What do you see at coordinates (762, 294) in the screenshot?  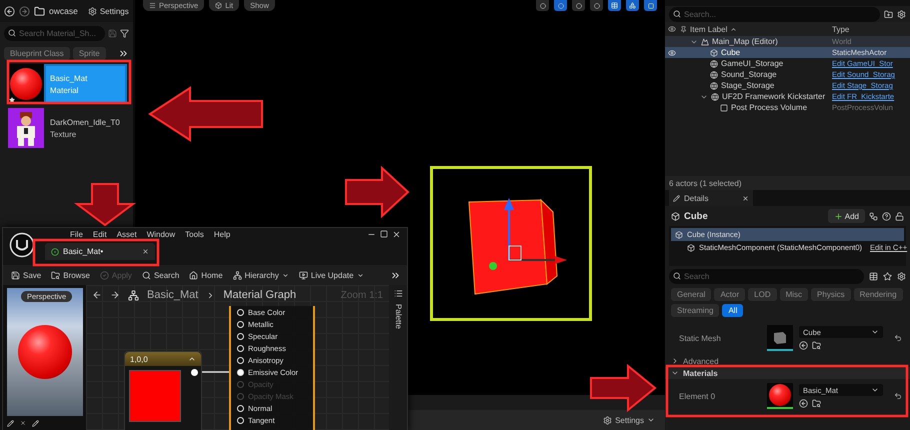 I see `category-tab: LOD` at bounding box center [762, 294].